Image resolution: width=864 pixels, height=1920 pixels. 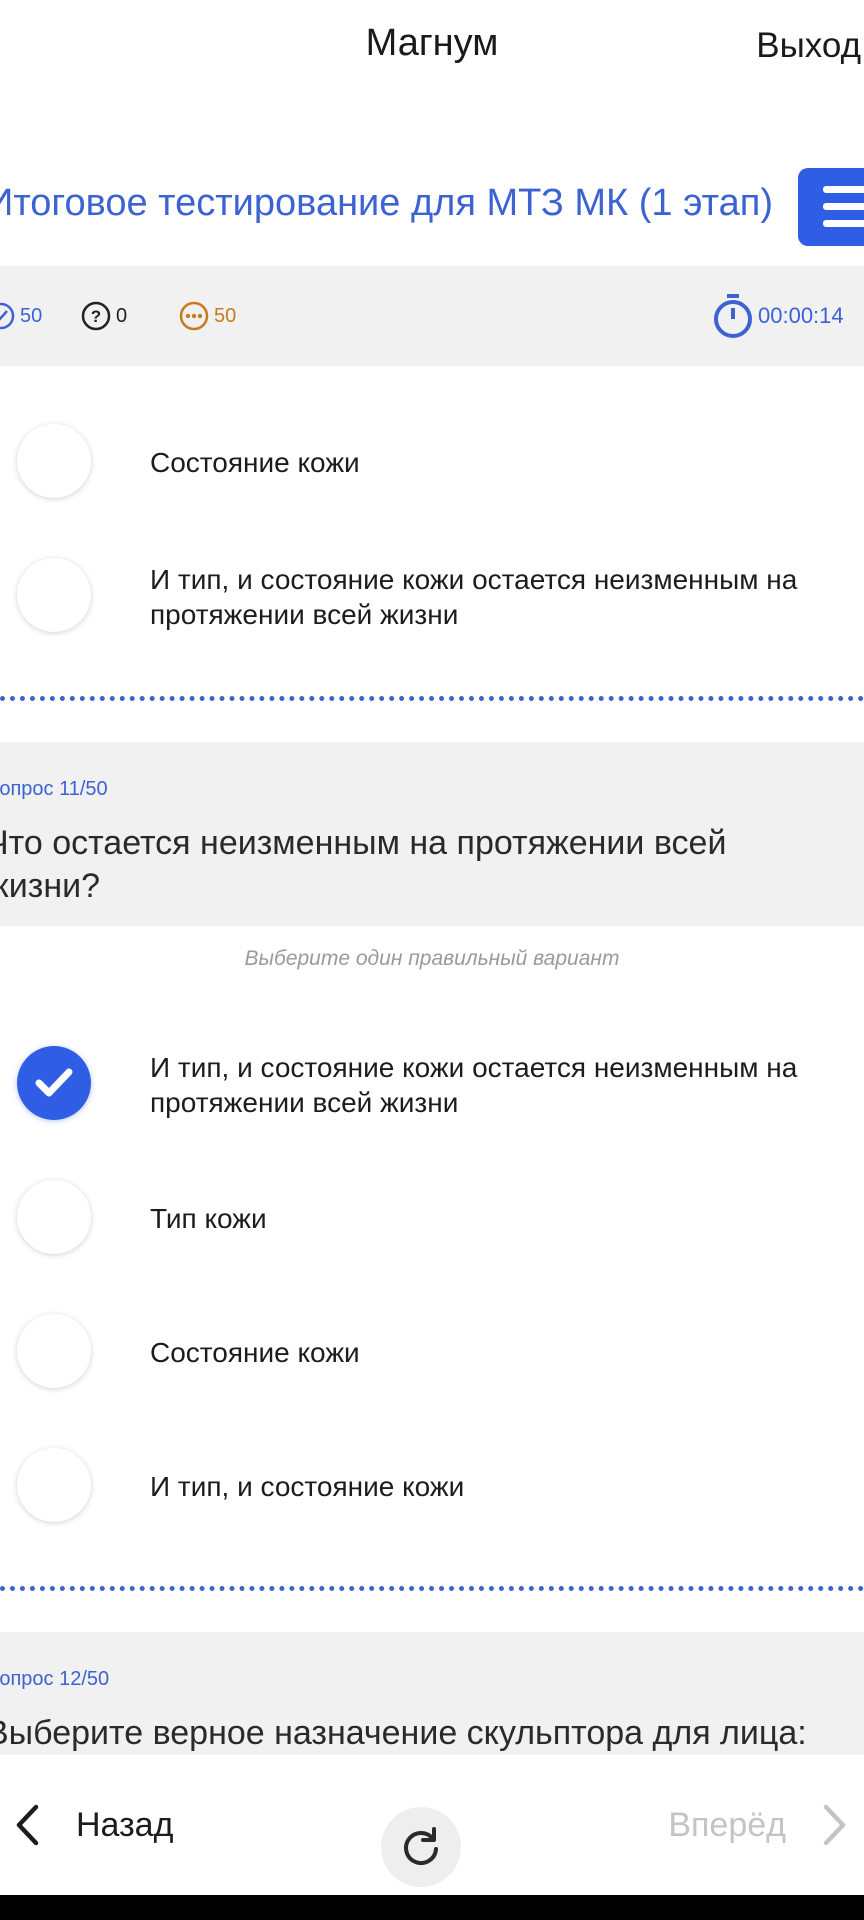 What do you see at coordinates (727, 1824) in the screenshot?
I see `forward-label: Вперёд` at bounding box center [727, 1824].